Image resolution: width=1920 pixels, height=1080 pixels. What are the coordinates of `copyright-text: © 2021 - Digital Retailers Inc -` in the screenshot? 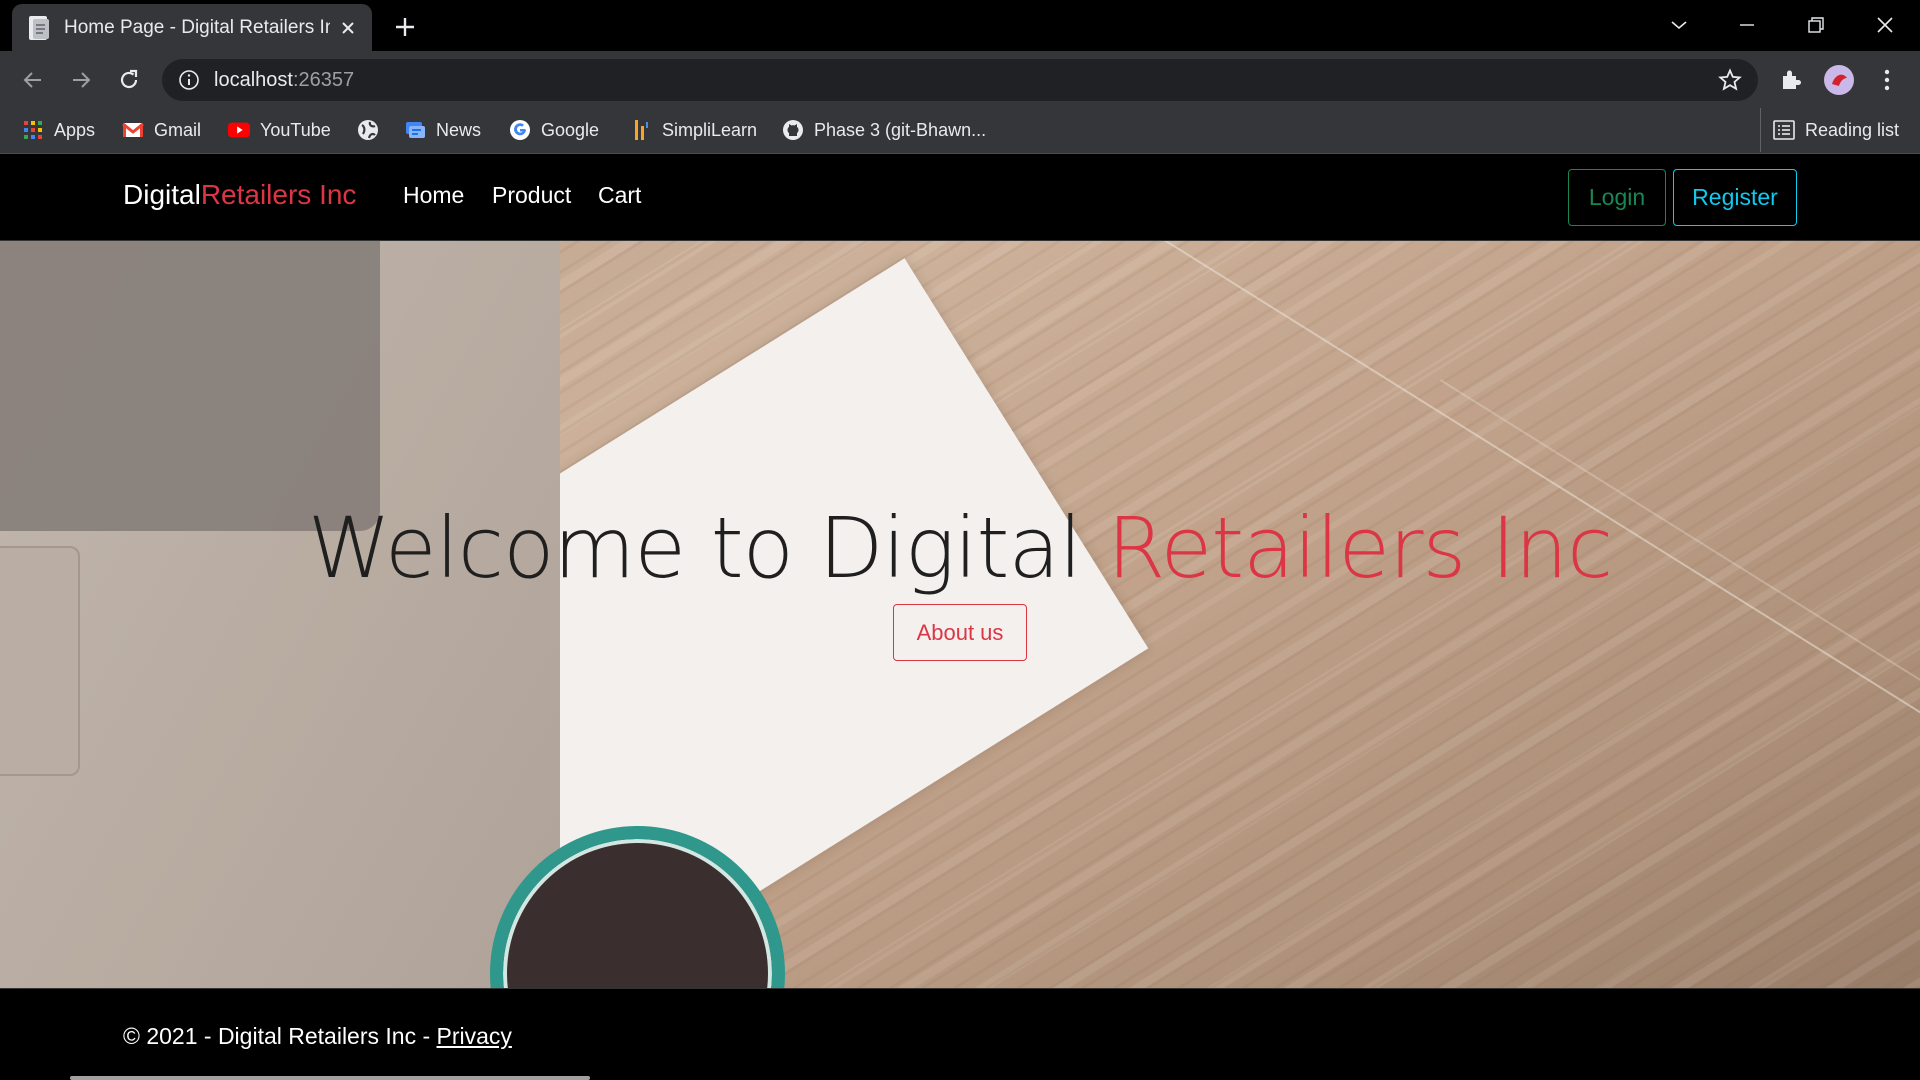 It's located at (280, 1036).